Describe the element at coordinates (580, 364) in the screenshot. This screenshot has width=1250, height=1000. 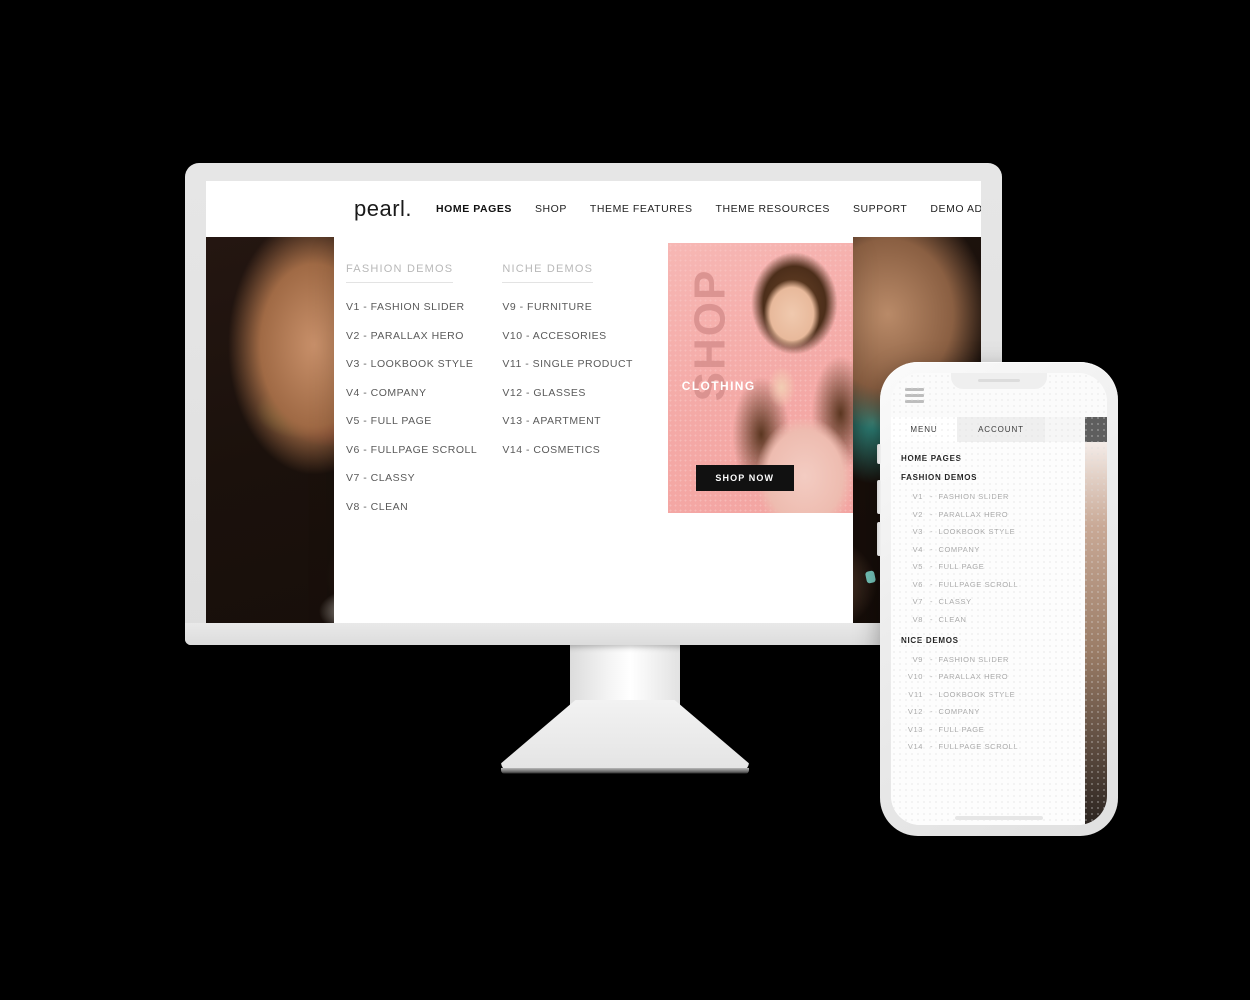
I see `mega-link-v11: V11 - SINGLE PRODUCT` at that location.